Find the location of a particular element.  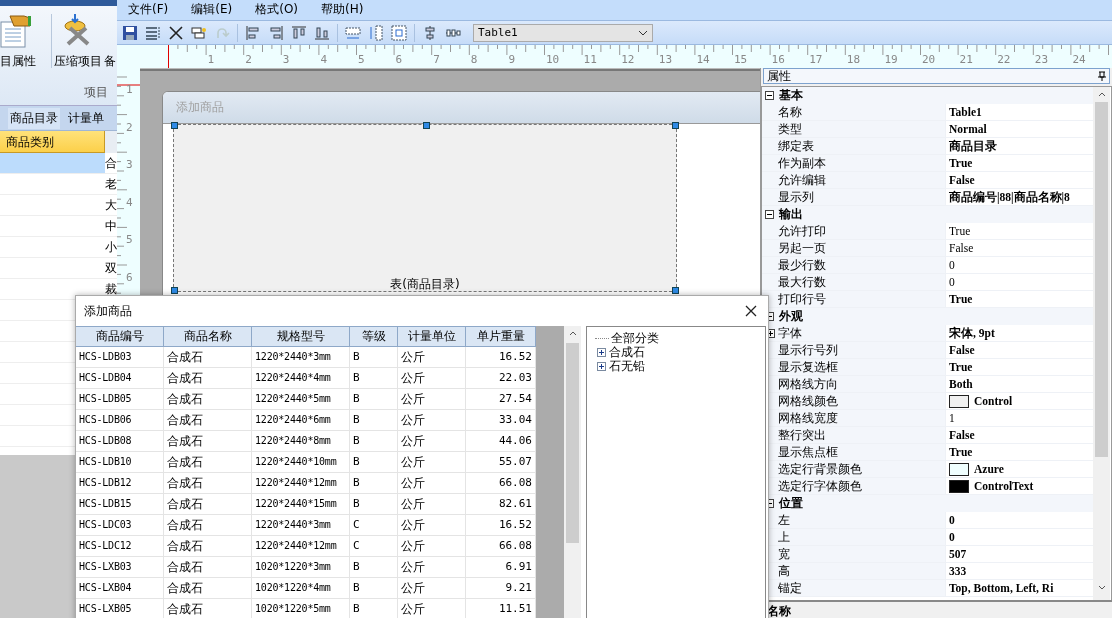

property-row: 显示列 商品编号|88|商品名称|8 is located at coordinates (927, 197).